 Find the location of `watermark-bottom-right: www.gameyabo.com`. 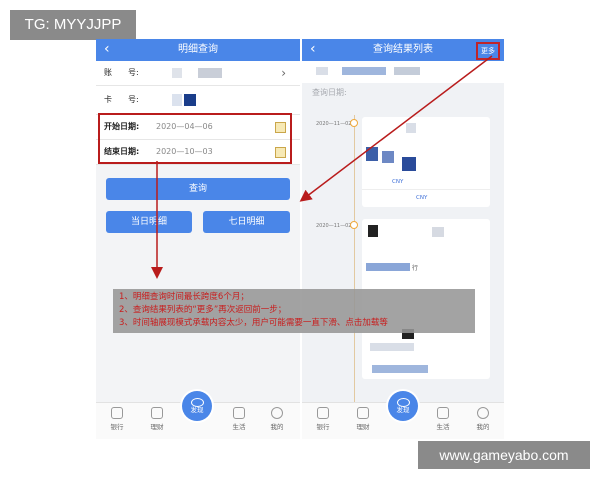

watermark-bottom-right: www.gameyabo.com is located at coordinates (504, 455).